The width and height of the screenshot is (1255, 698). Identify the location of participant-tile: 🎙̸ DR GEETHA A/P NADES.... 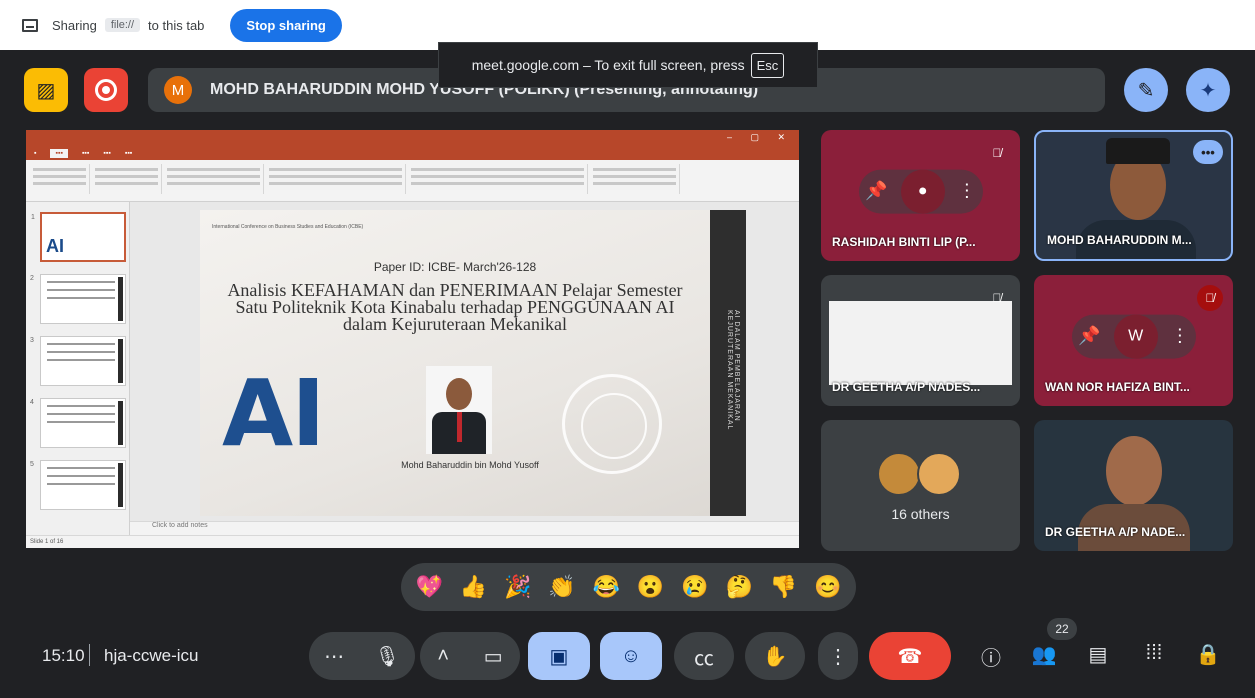
(920, 340).